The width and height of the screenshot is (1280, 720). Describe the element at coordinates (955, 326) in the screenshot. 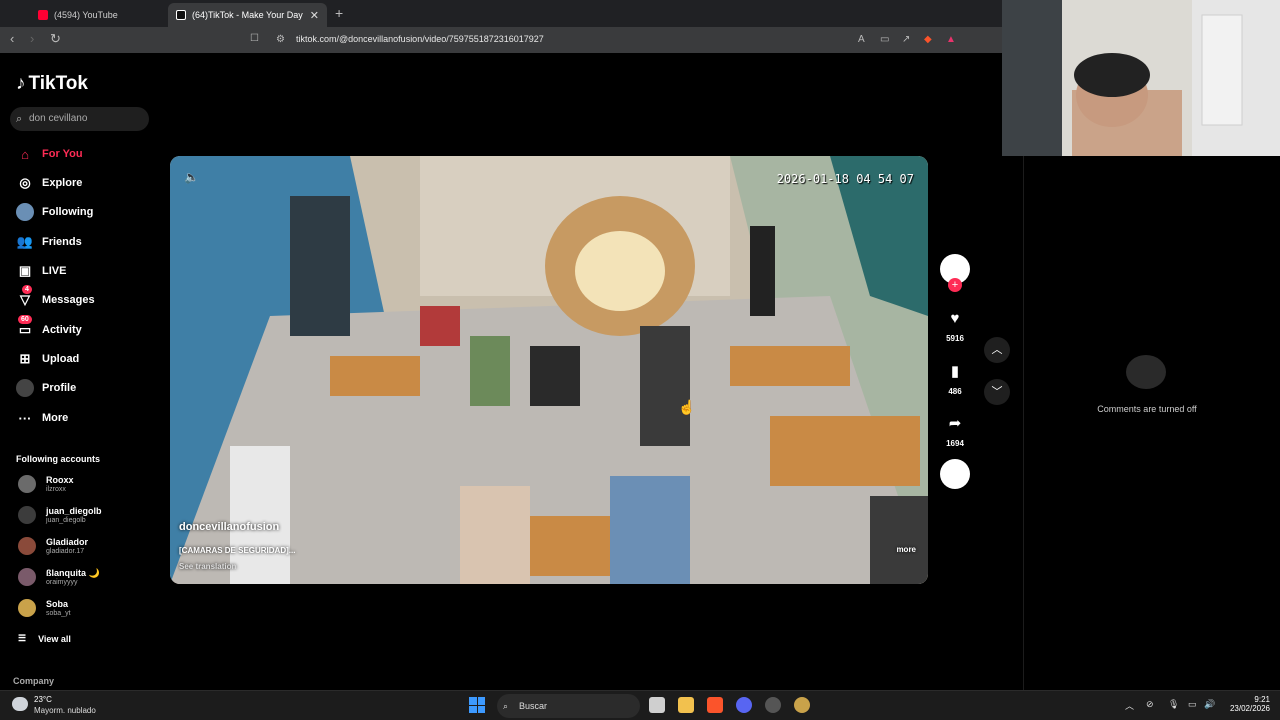

I see `like-button: ♥ 5916` at that location.